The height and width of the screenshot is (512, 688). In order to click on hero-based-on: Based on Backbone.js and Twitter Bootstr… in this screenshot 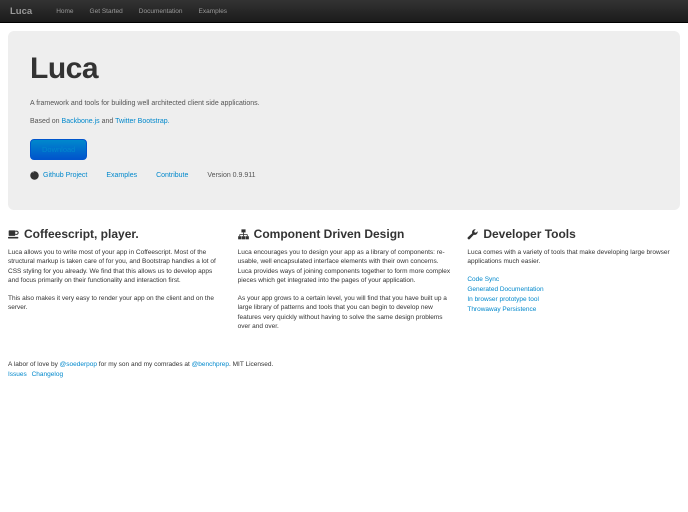, I will do `click(344, 121)`.